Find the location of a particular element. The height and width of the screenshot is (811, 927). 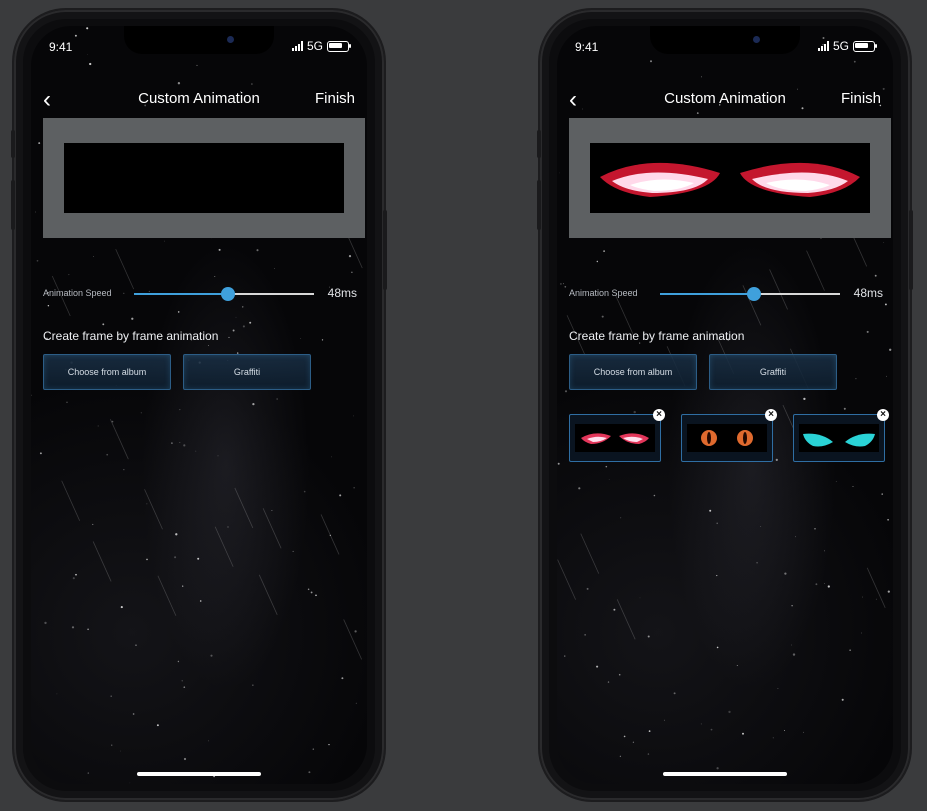

orange-eyes-image is located at coordinates (727, 438).